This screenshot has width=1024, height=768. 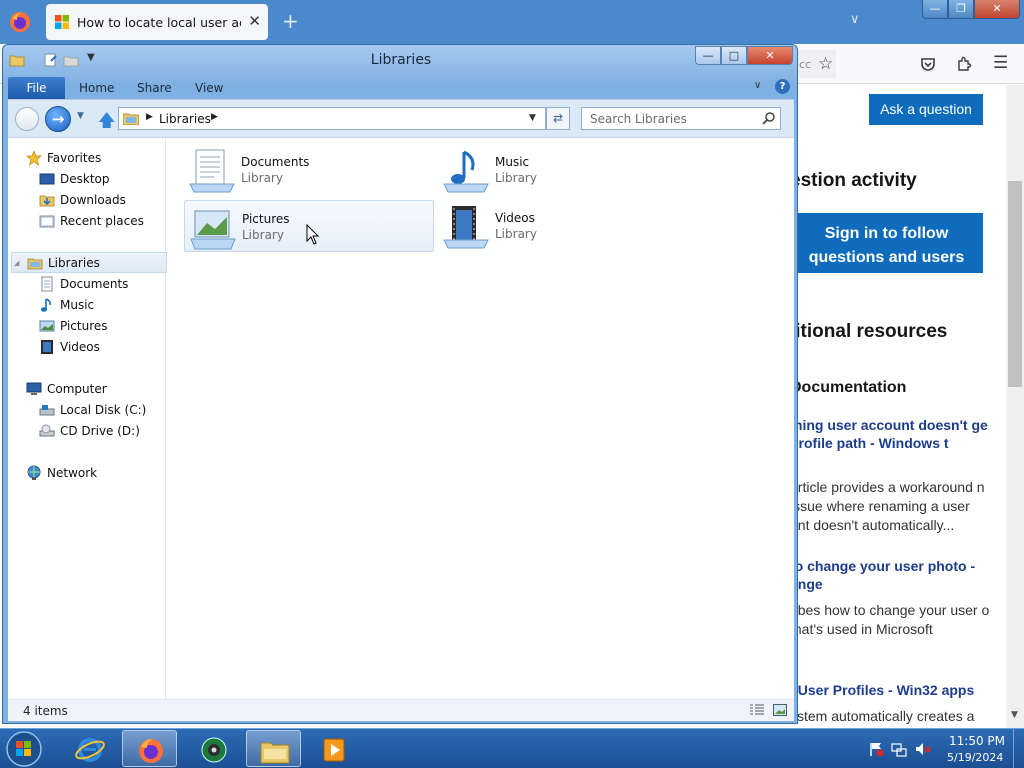 What do you see at coordinates (890, 575) in the screenshot?
I see `resource-link-2: to change your user photo - ange` at bounding box center [890, 575].